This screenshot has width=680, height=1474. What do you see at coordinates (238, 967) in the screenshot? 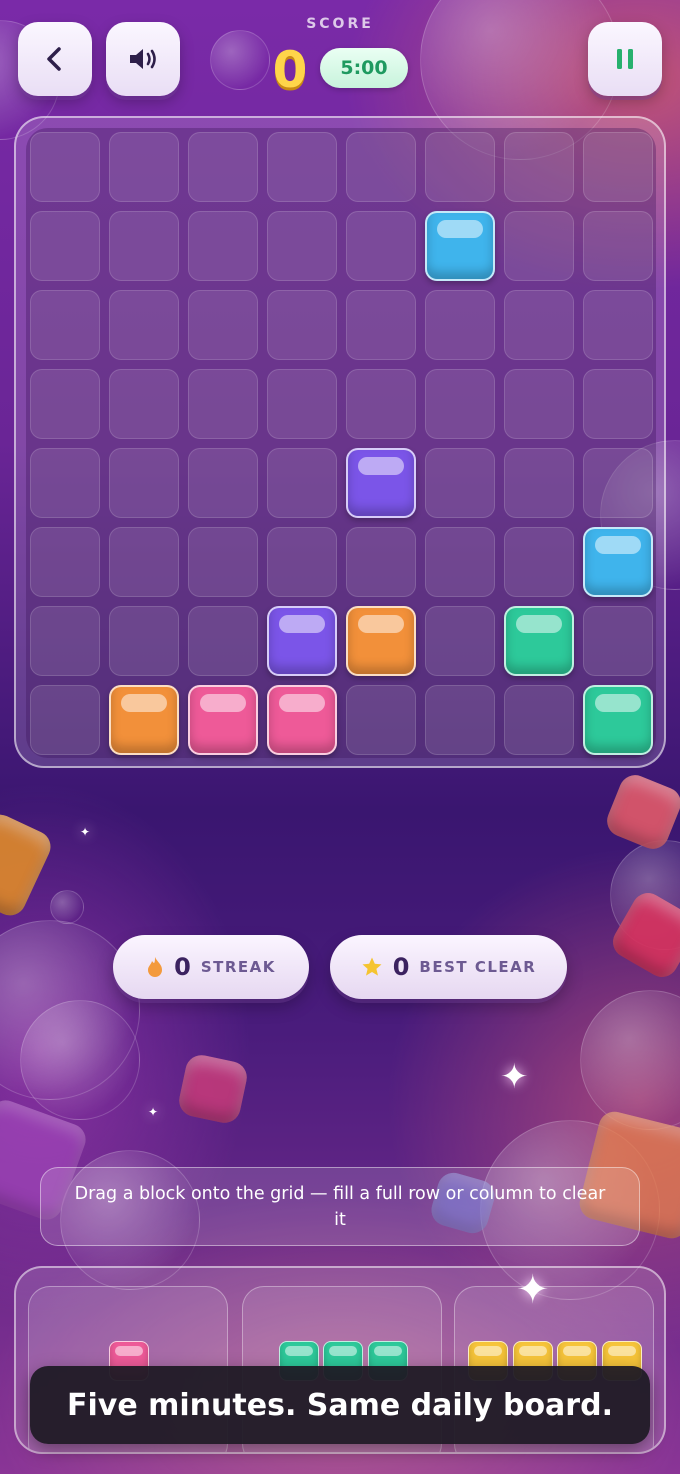
I see `streak-label: STREAK` at bounding box center [238, 967].